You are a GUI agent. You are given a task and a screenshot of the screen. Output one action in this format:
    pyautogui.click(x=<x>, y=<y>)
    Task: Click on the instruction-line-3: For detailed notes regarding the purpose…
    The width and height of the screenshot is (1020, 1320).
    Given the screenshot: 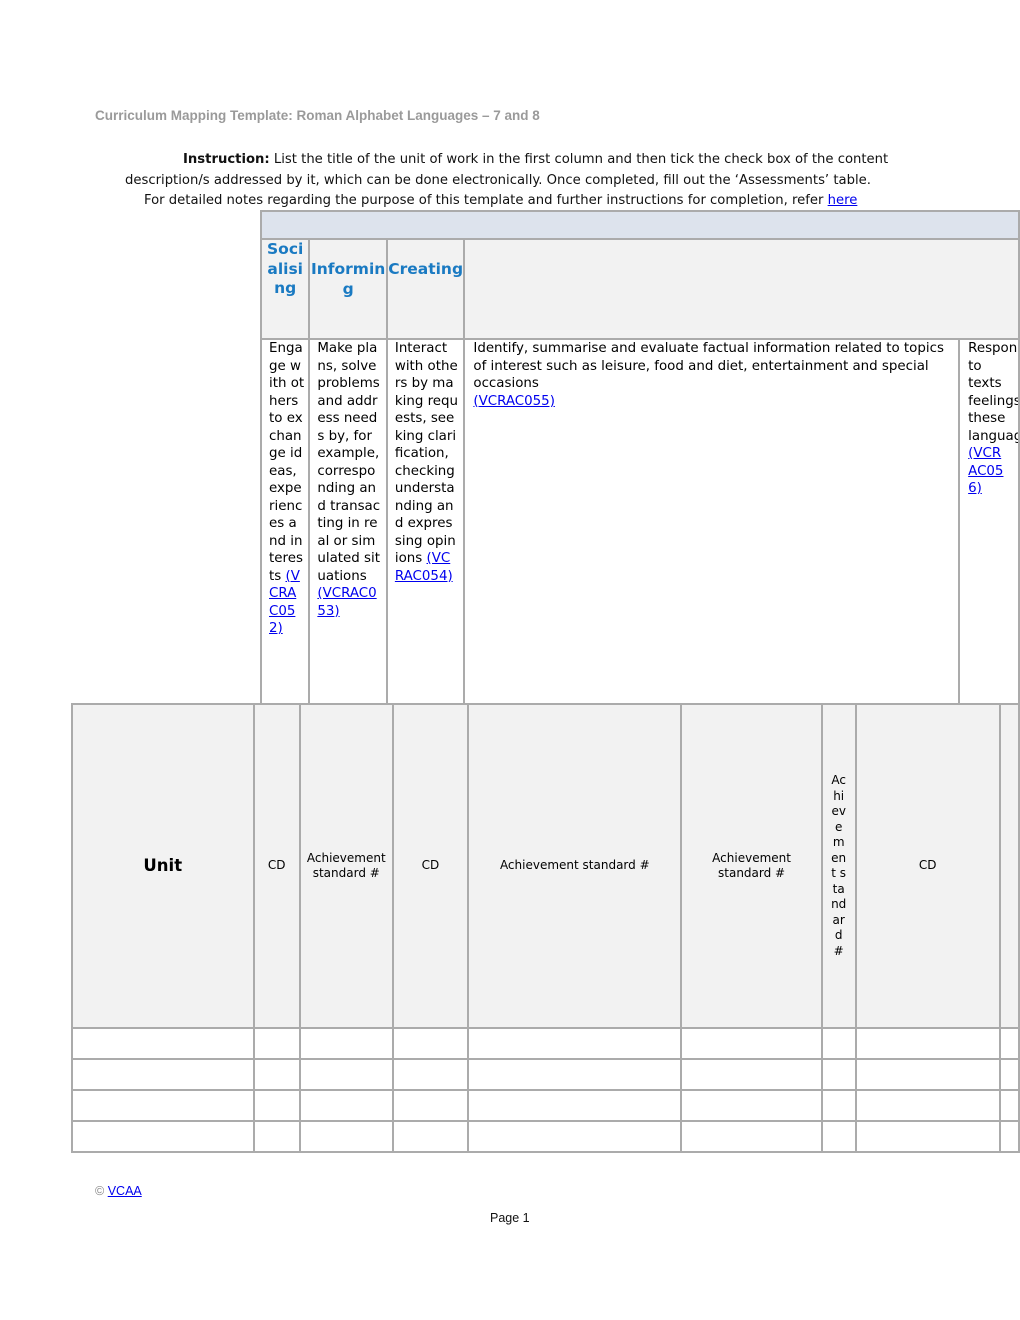 What is the action you would take?
    pyautogui.click(x=515, y=201)
    